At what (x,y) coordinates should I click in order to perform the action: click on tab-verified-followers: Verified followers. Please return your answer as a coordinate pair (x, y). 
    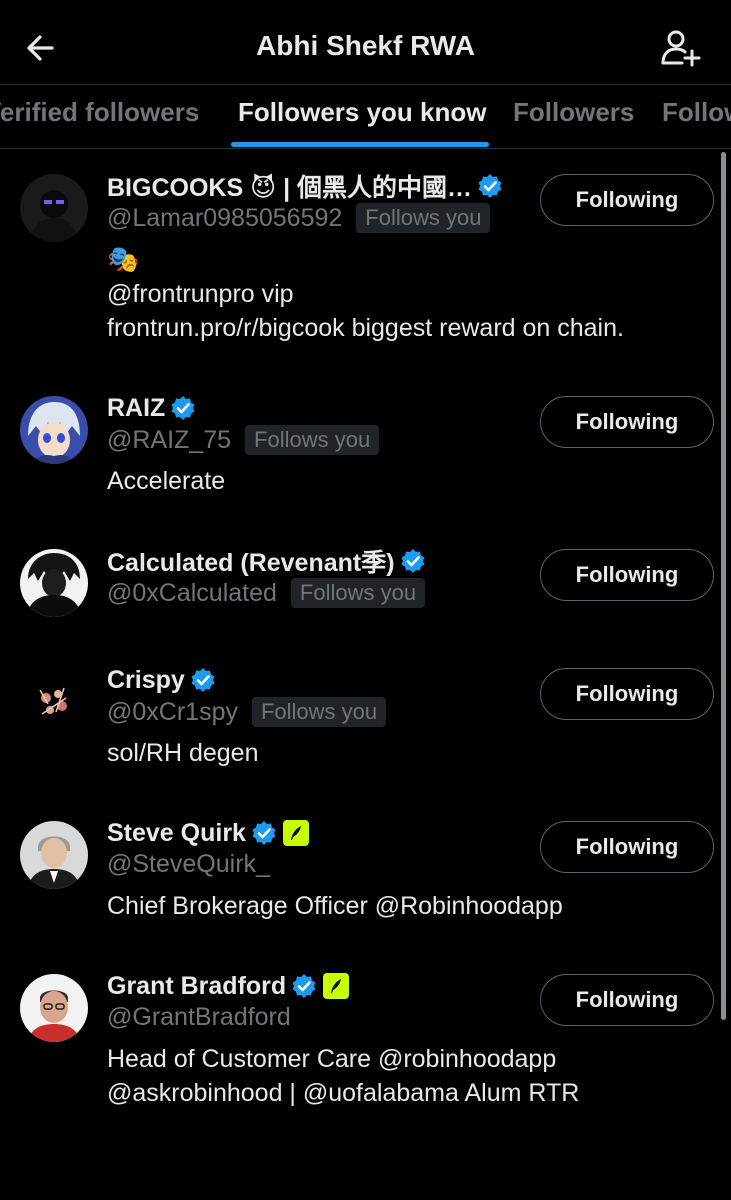
    Looking at the image, I should click on (99, 112).